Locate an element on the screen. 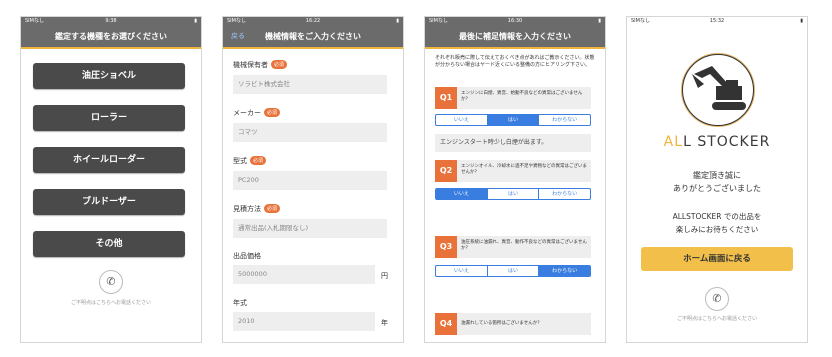 The width and height of the screenshot is (832, 357). machine-button-bulldozer: ブルドーザー is located at coordinates (109, 202).